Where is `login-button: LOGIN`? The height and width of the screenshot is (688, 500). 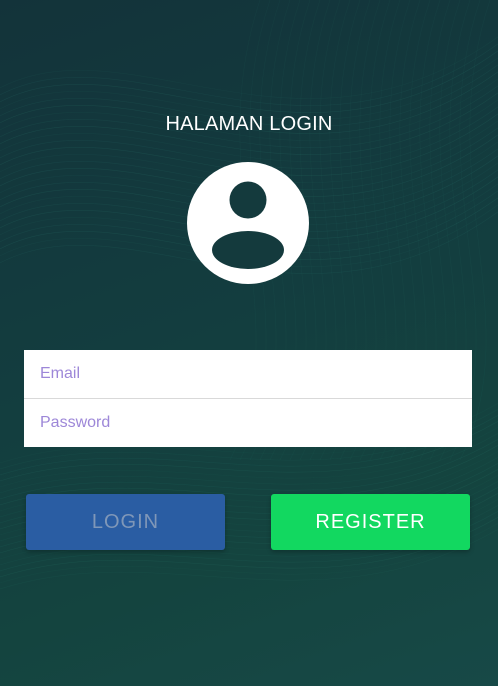
login-button: LOGIN is located at coordinates (125, 522).